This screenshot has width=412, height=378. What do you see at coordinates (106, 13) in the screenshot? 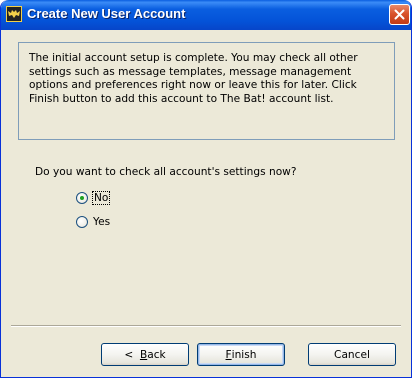
I see `window-title: Create New User Account` at bounding box center [106, 13].